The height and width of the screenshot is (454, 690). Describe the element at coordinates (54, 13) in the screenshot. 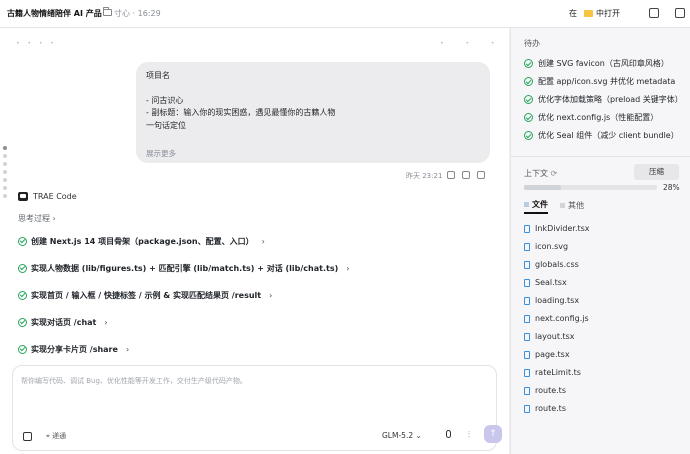

I see `app-title: 古籍人物情绪陪伴 AI 产品` at that location.